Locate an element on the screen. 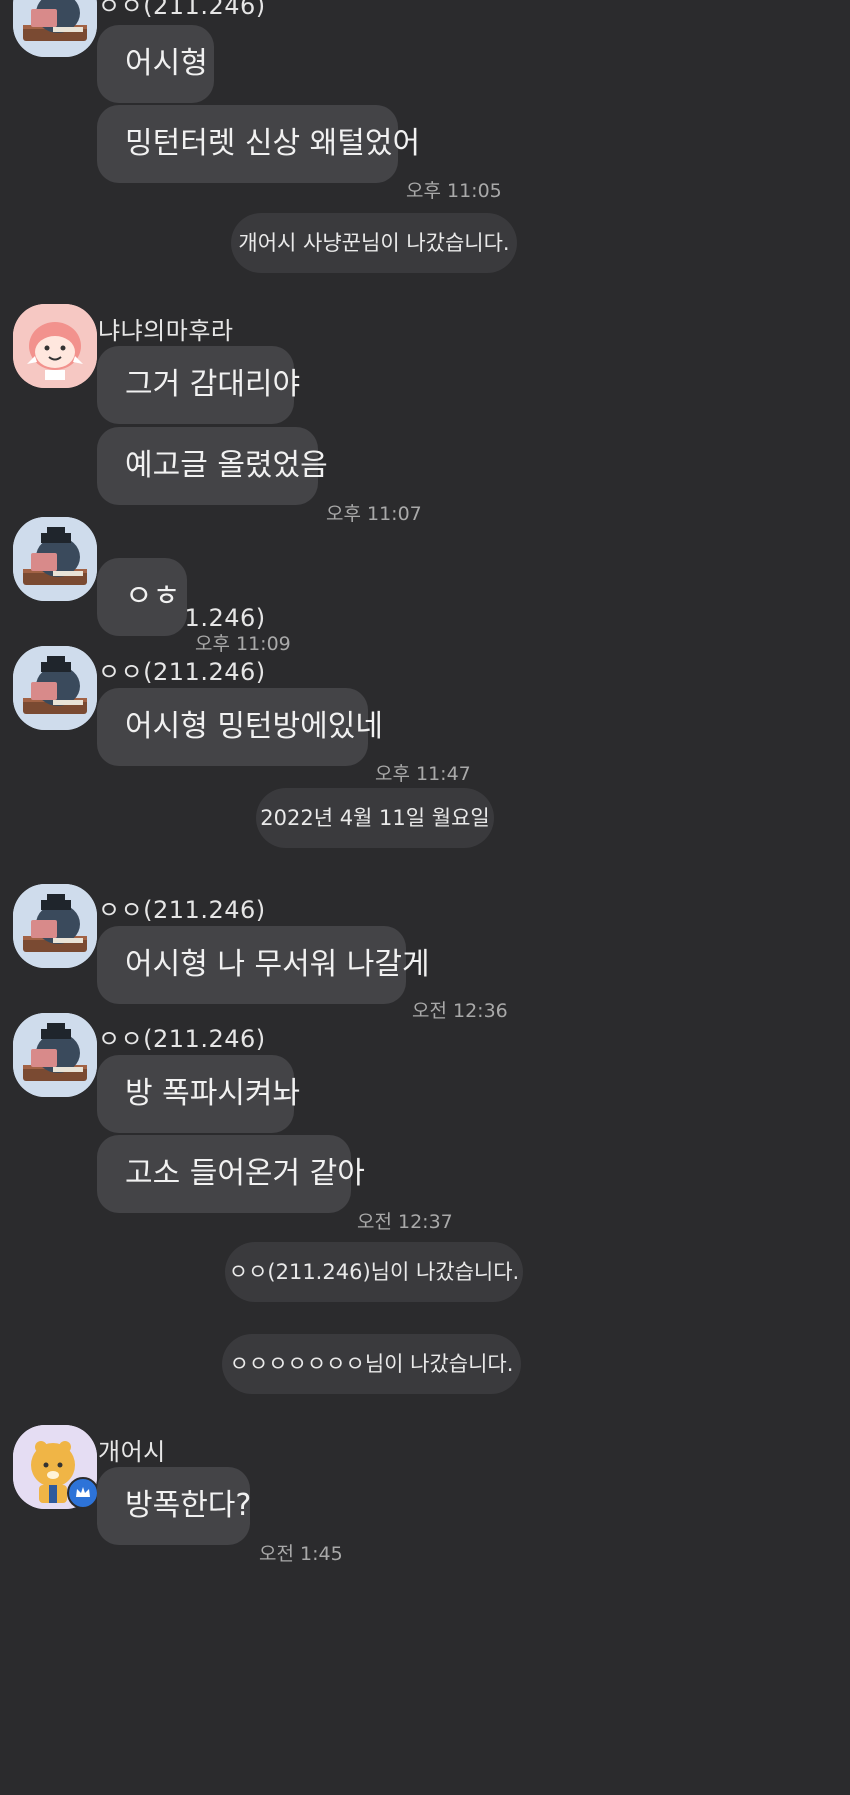 This screenshot has width=850, height=1795. sender-name: 개어시 is located at coordinates (132, 1452).